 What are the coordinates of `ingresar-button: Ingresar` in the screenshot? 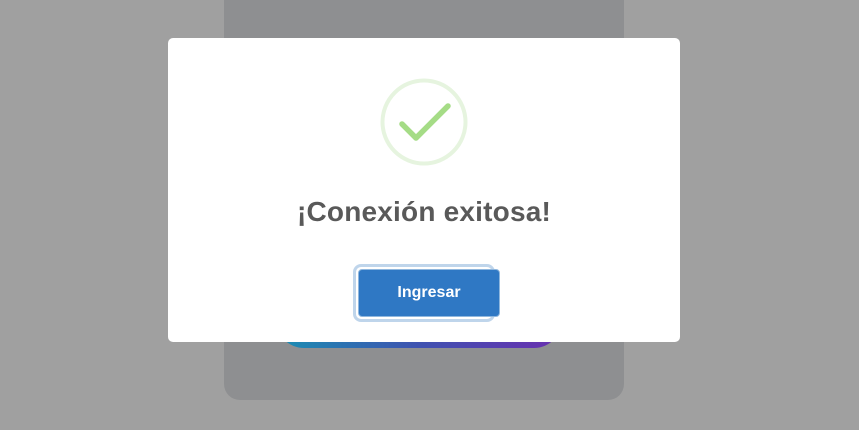 It's located at (429, 293).